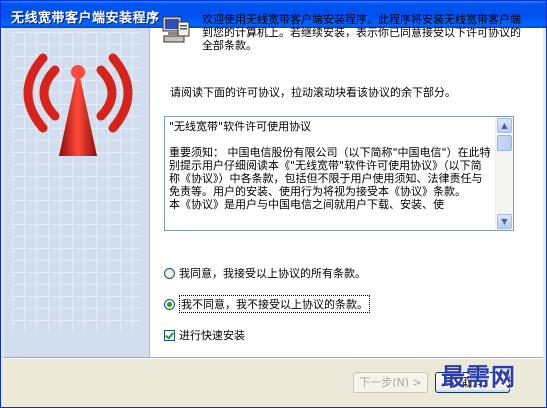 The width and height of the screenshot is (547, 408). What do you see at coordinates (313, 92) in the screenshot?
I see `license-instruction: 请阅读下面的许可协议，拉动滚动块看该协议的余下部分。` at bounding box center [313, 92].